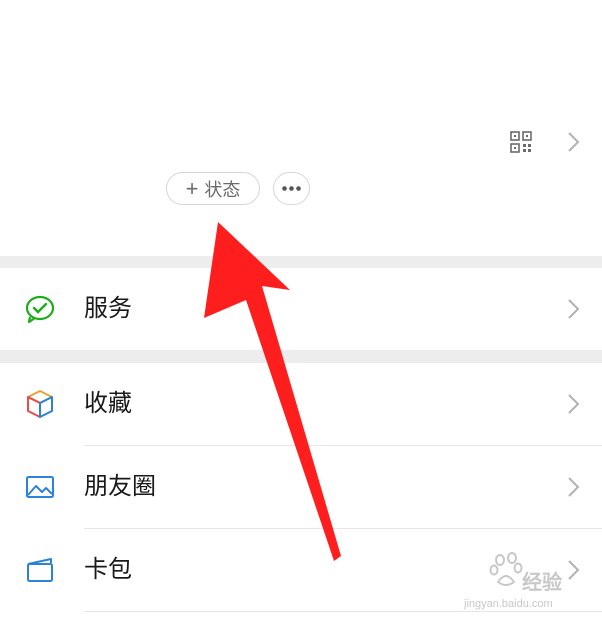  Describe the element at coordinates (40, 570) in the screenshot. I see `card-wallet-icon` at that location.